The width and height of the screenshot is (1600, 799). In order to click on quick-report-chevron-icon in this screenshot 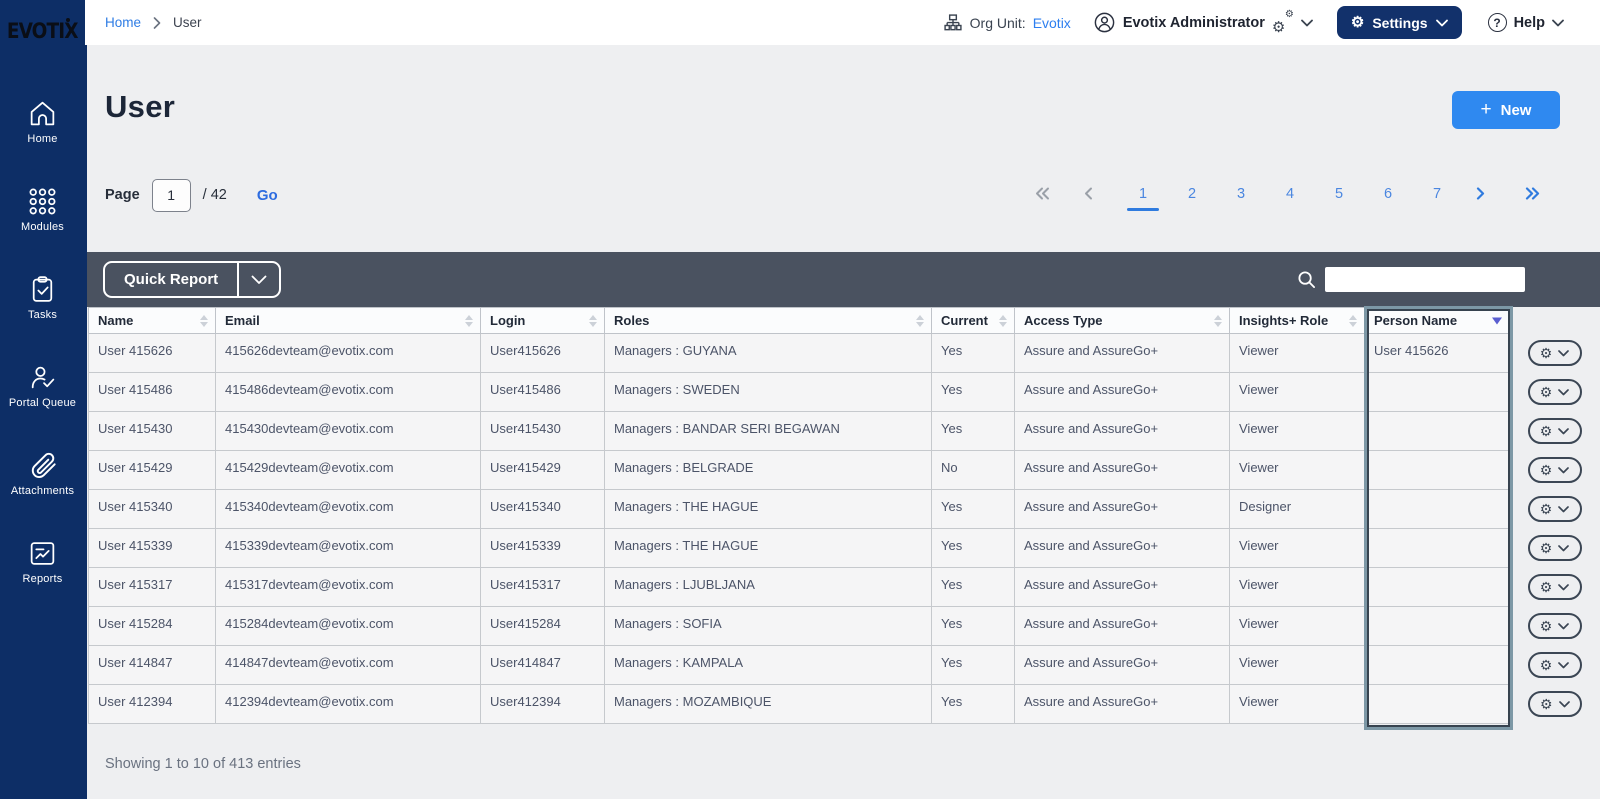, I will do `click(259, 279)`.